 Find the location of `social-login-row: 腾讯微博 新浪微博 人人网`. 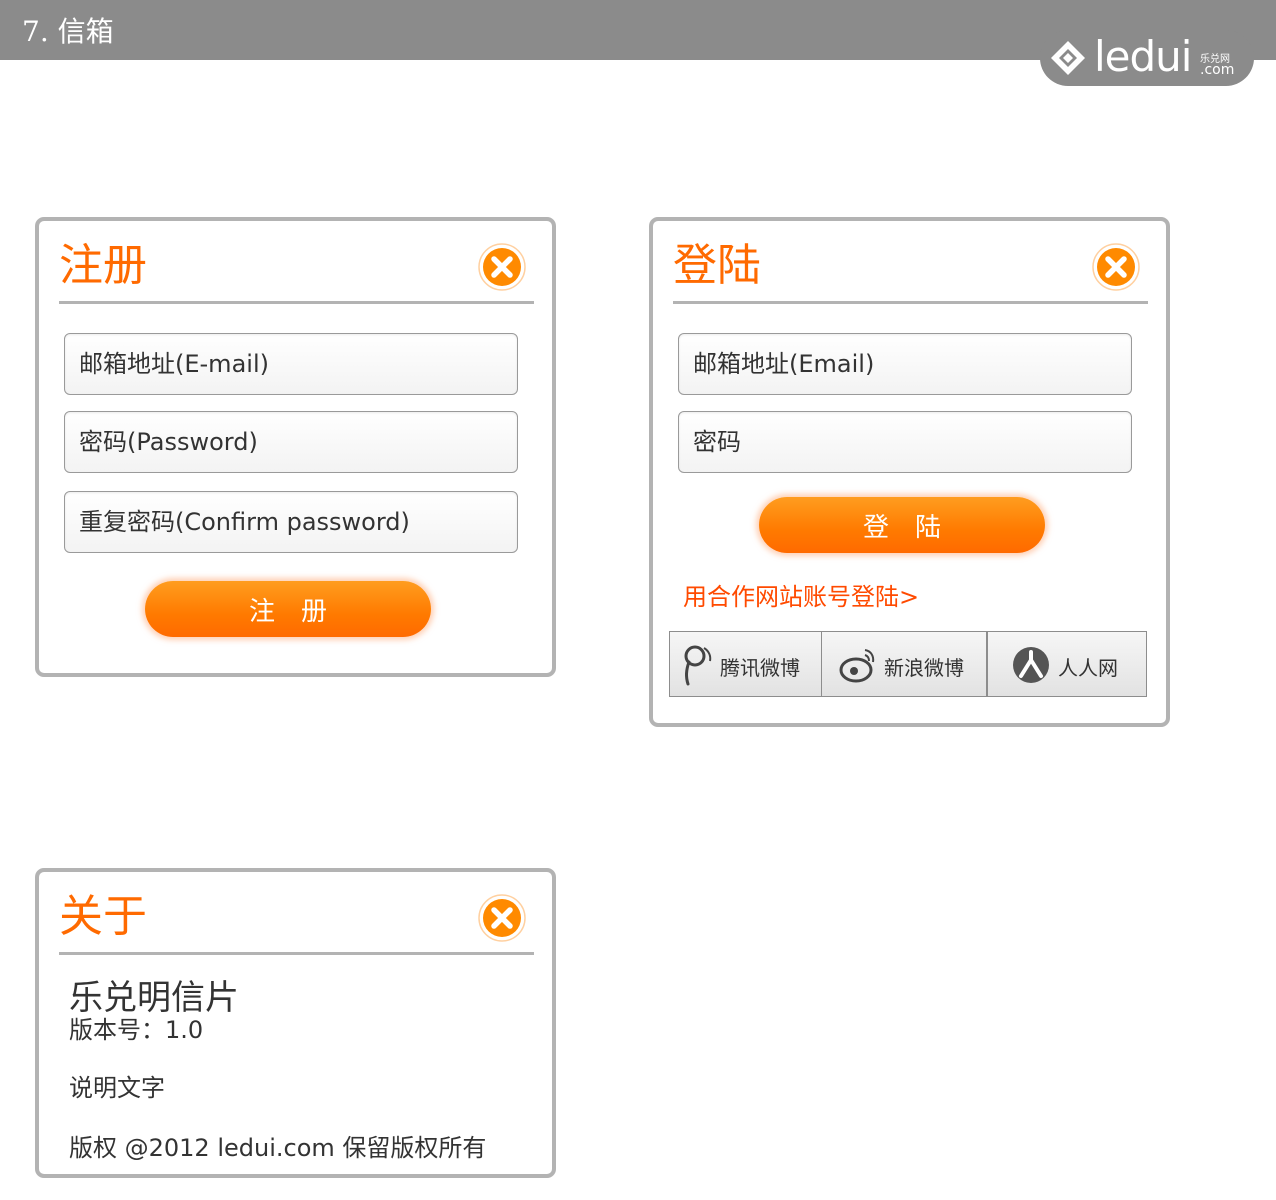

social-login-row: 腾讯微博 新浪微博 人人网 is located at coordinates (909, 664).